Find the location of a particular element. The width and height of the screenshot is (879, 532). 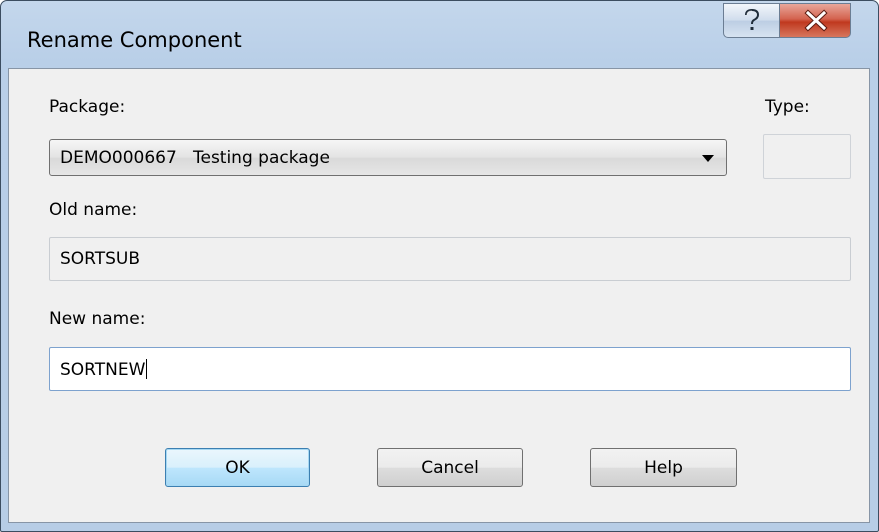

titlebar-help-button is located at coordinates (751, 20).